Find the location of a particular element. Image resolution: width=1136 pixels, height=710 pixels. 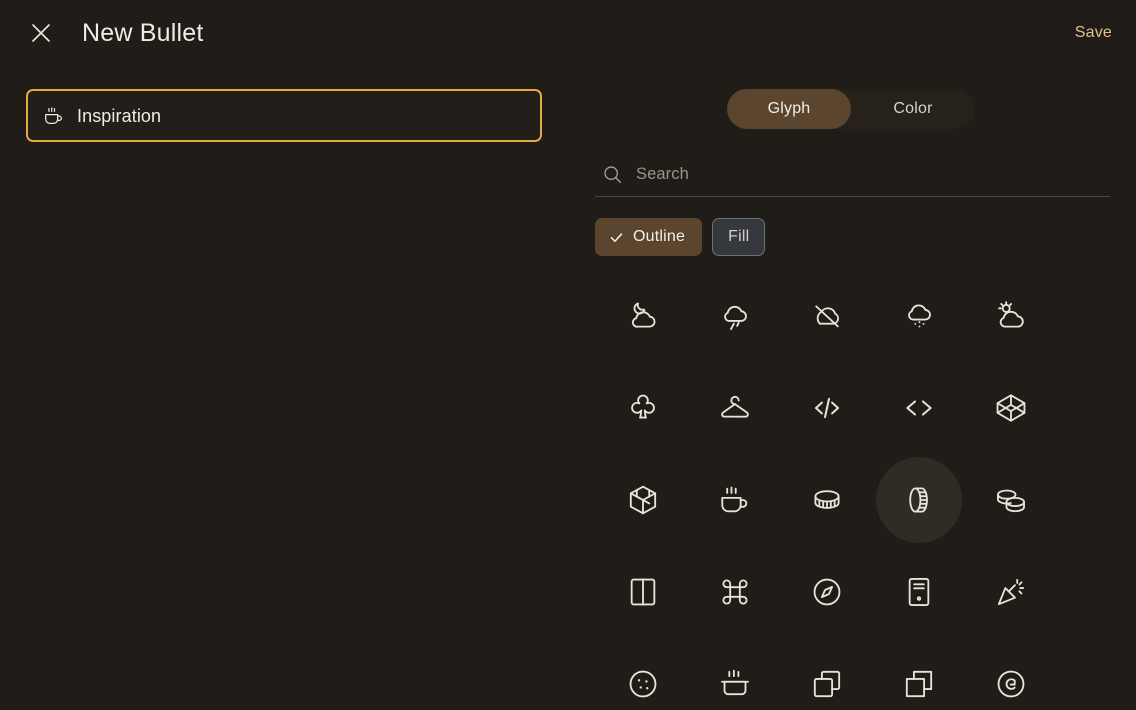

coin-icon is located at coordinates (827, 499).